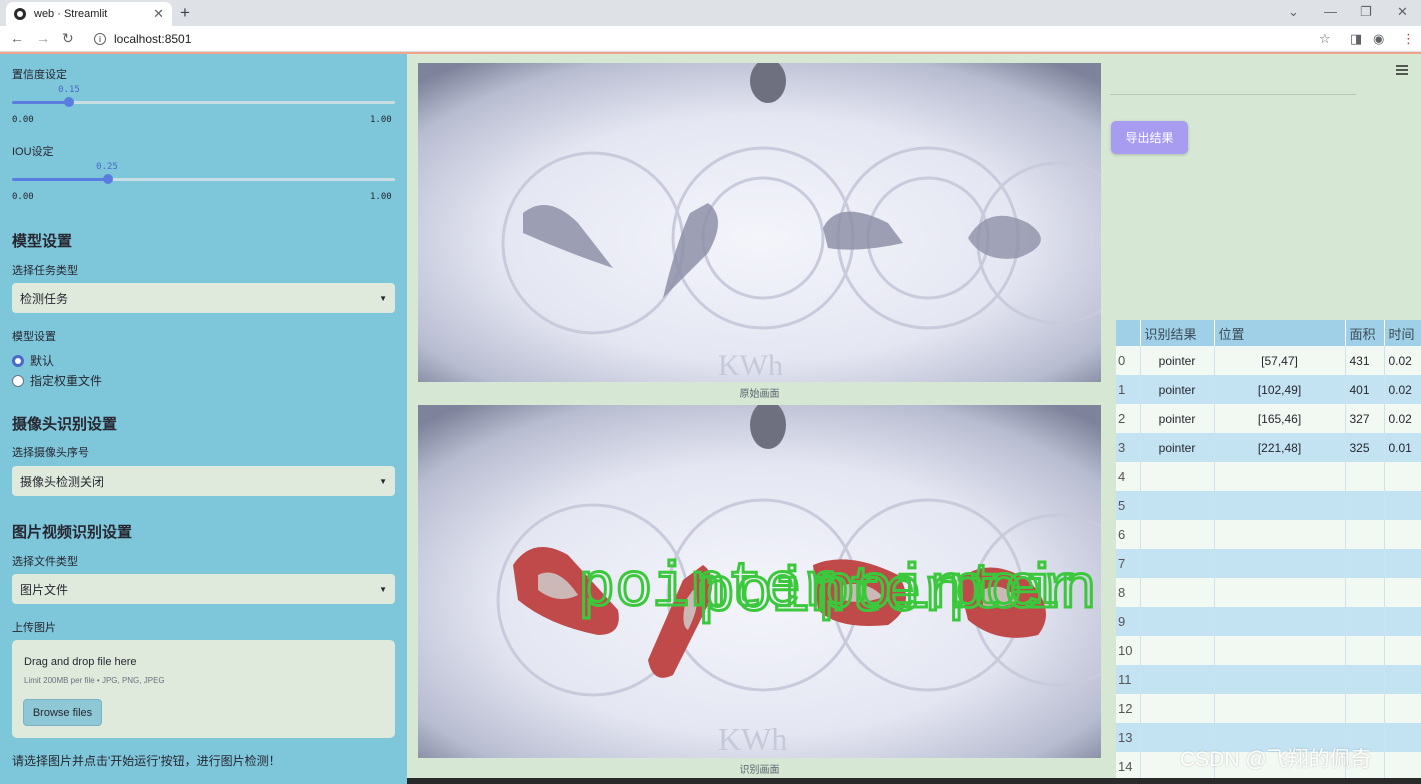 The height and width of the screenshot is (784, 1421). What do you see at coordinates (203, 481) in the screenshot?
I see `camera-select: 摄像头检测关闭 ▼` at bounding box center [203, 481].